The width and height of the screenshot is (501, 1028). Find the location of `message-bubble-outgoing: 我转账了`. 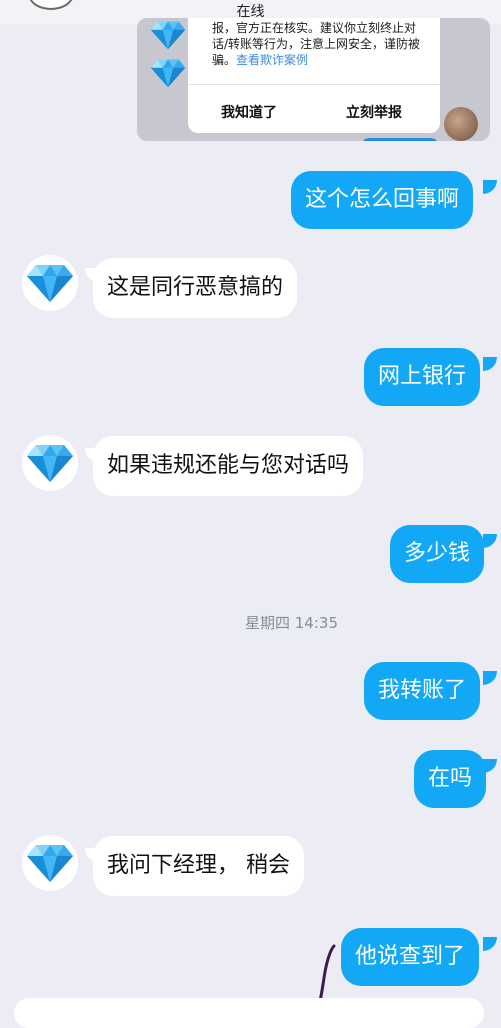

message-bubble-outgoing: 我转账了 is located at coordinates (422, 691).